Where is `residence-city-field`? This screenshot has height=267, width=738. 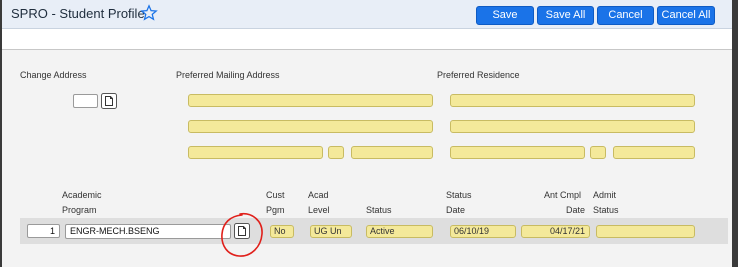 residence-city-field is located at coordinates (517, 152).